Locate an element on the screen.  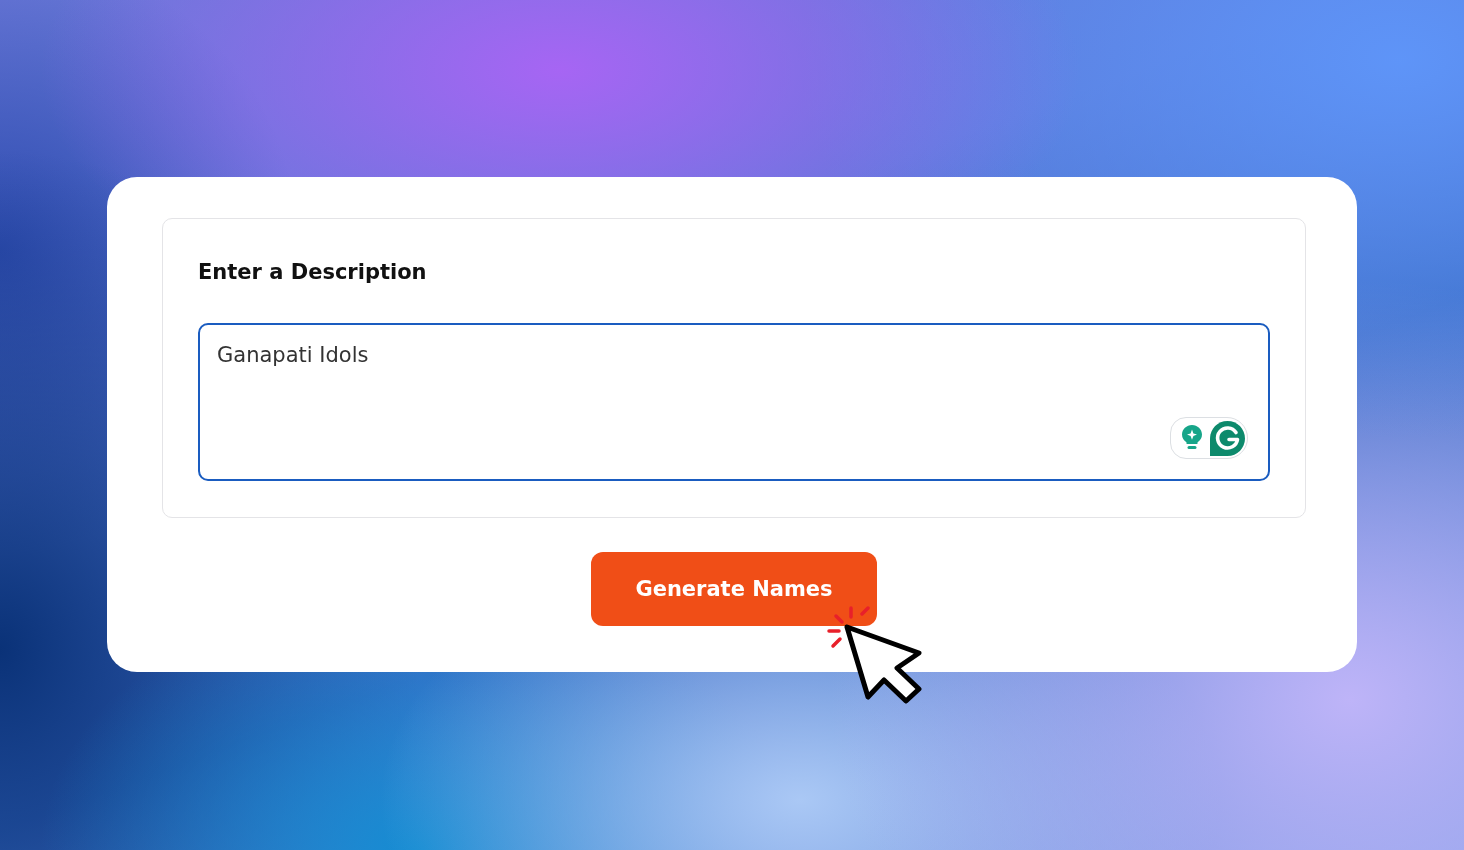
field-label: Enter a Description is located at coordinates (312, 272).